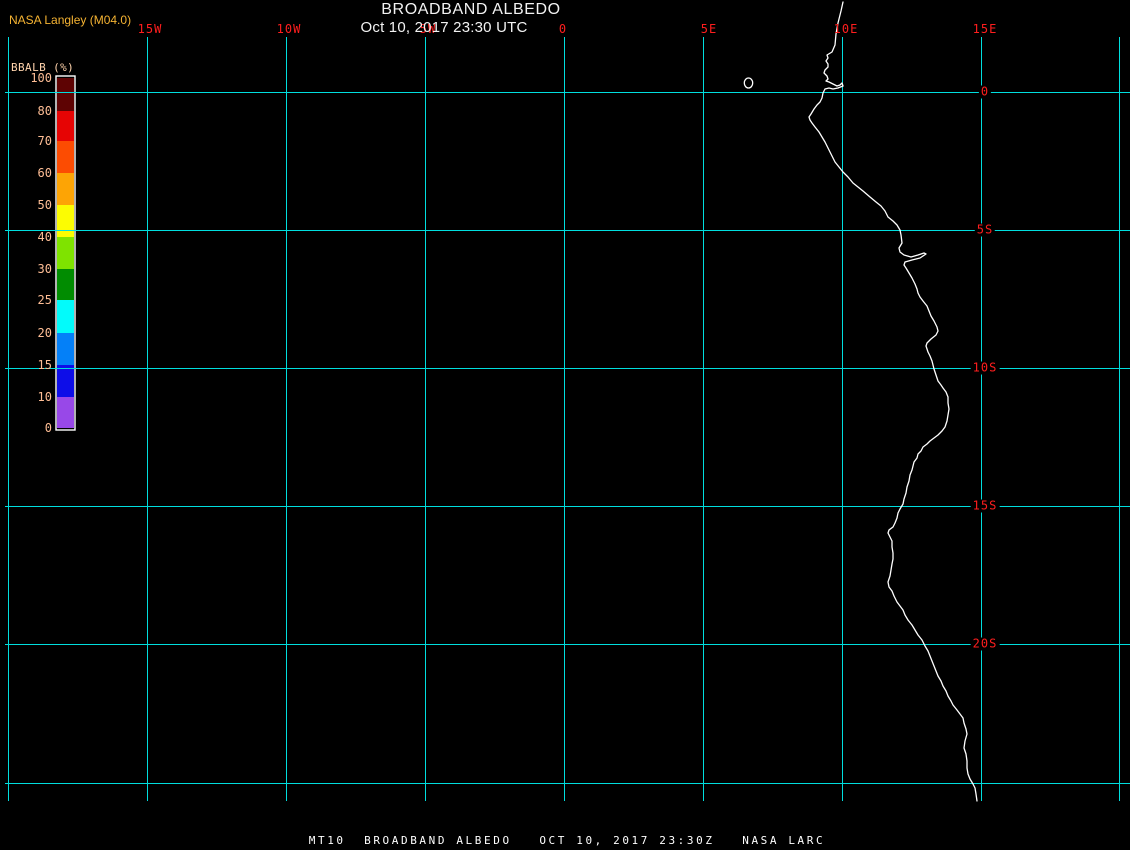  I want to click on colorbar-tick-60: 60, so click(44, 173).